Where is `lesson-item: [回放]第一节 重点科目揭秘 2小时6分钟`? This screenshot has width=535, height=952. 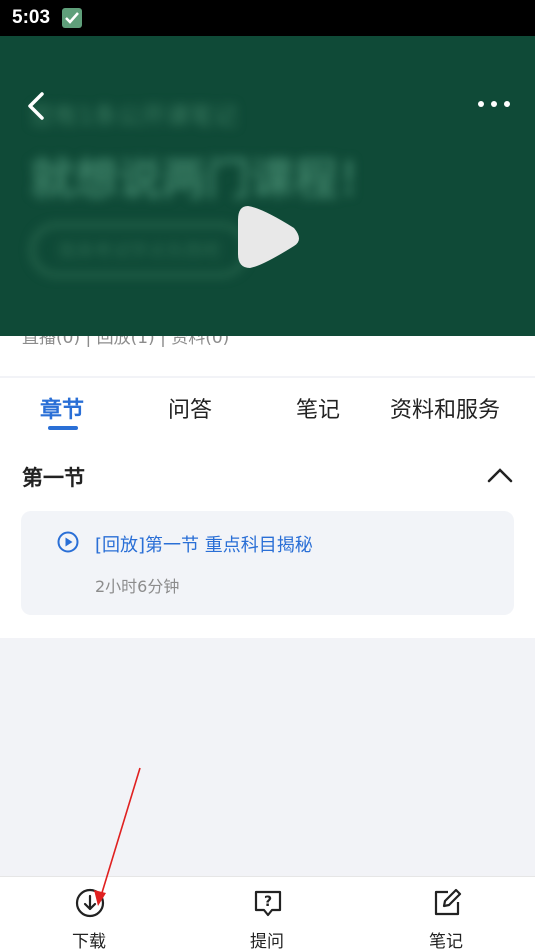
lesson-item: [回放]第一节 重点科目揭秘 2小时6分钟 is located at coordinates (267, 563).